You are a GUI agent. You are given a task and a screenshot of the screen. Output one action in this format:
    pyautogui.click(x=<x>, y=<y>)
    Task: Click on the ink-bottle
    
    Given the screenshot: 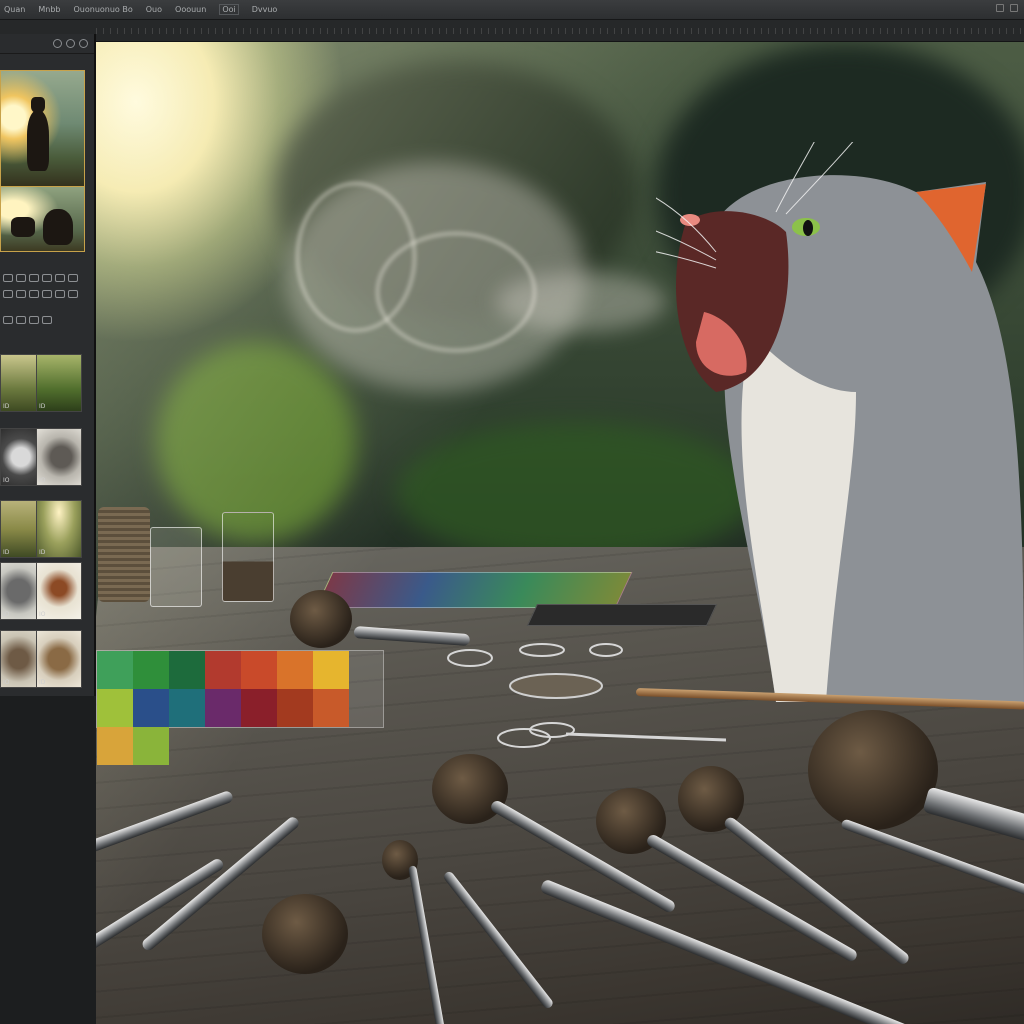 What is the action you would take?
    pyautogui.click(x=248, y=557)
    